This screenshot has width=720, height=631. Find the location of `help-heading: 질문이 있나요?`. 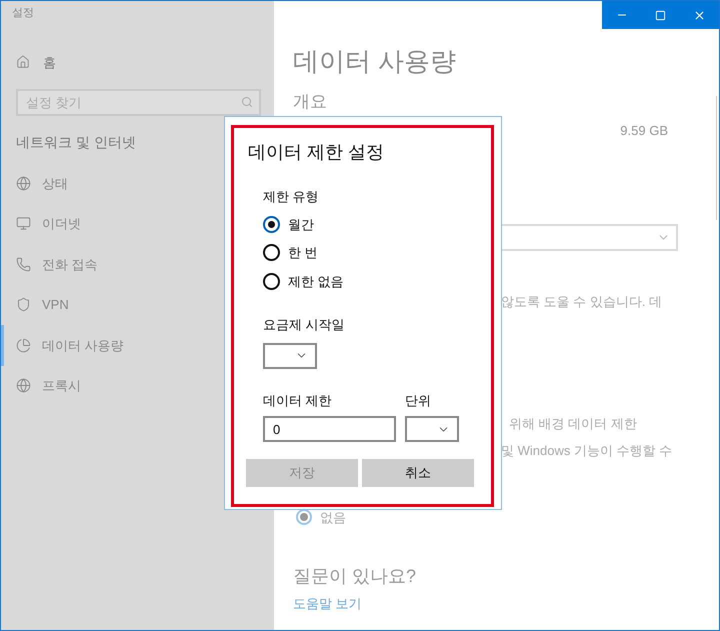

help-heading: 질문이 있나요? is located at coordinates (355, 576).